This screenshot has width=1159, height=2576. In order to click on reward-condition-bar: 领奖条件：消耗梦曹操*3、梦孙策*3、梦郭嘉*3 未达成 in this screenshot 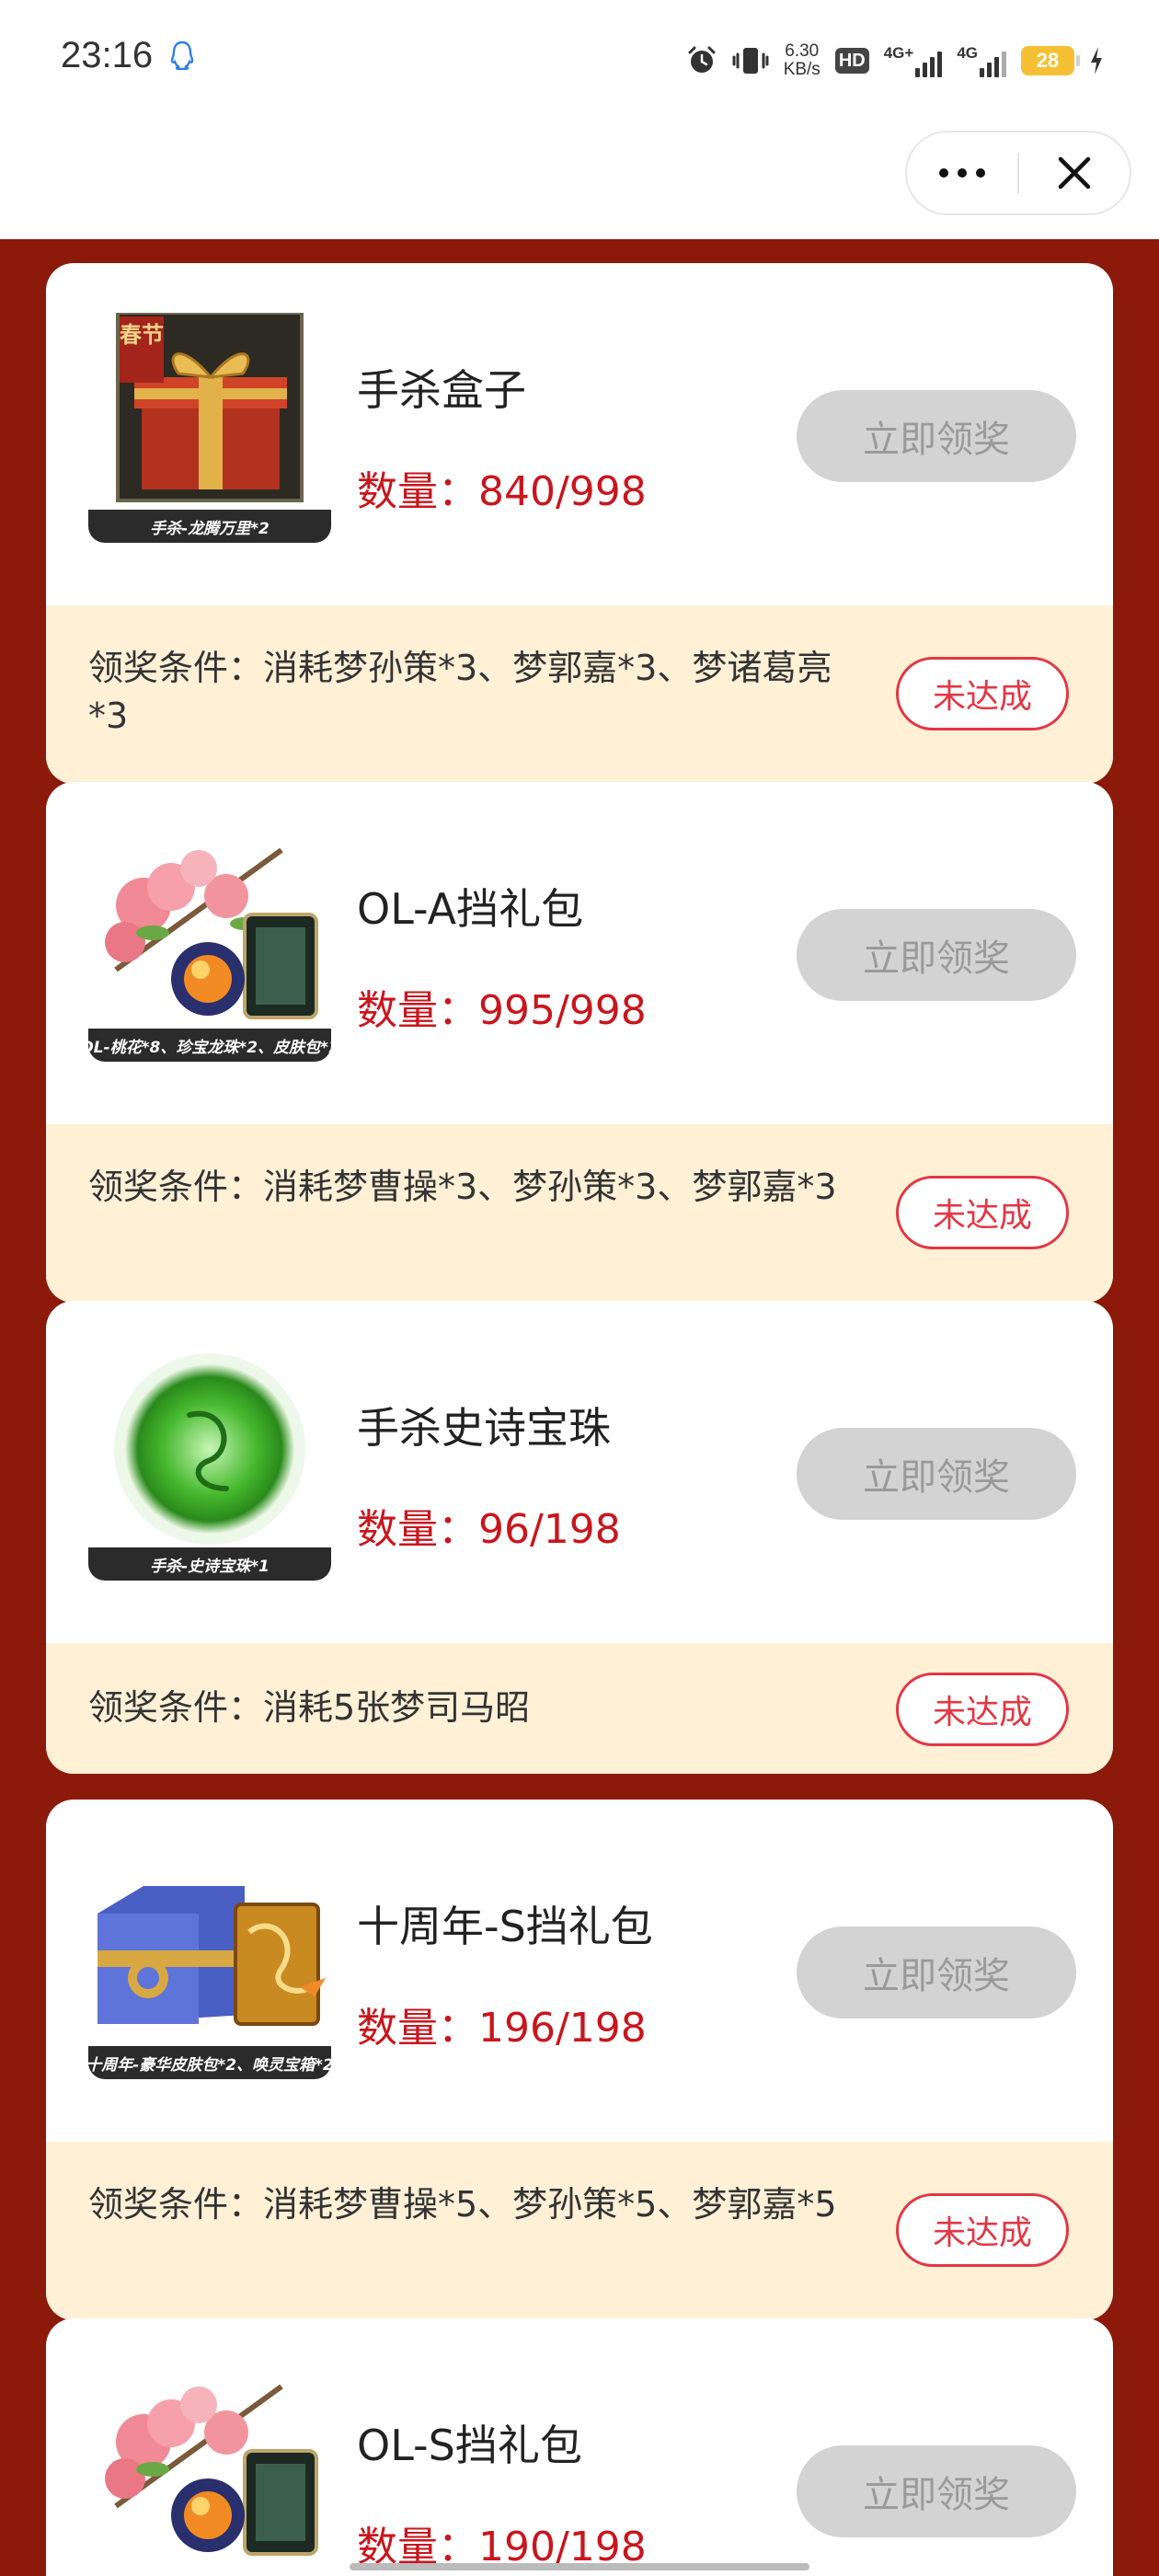, I will do `click(579, 1213)`.